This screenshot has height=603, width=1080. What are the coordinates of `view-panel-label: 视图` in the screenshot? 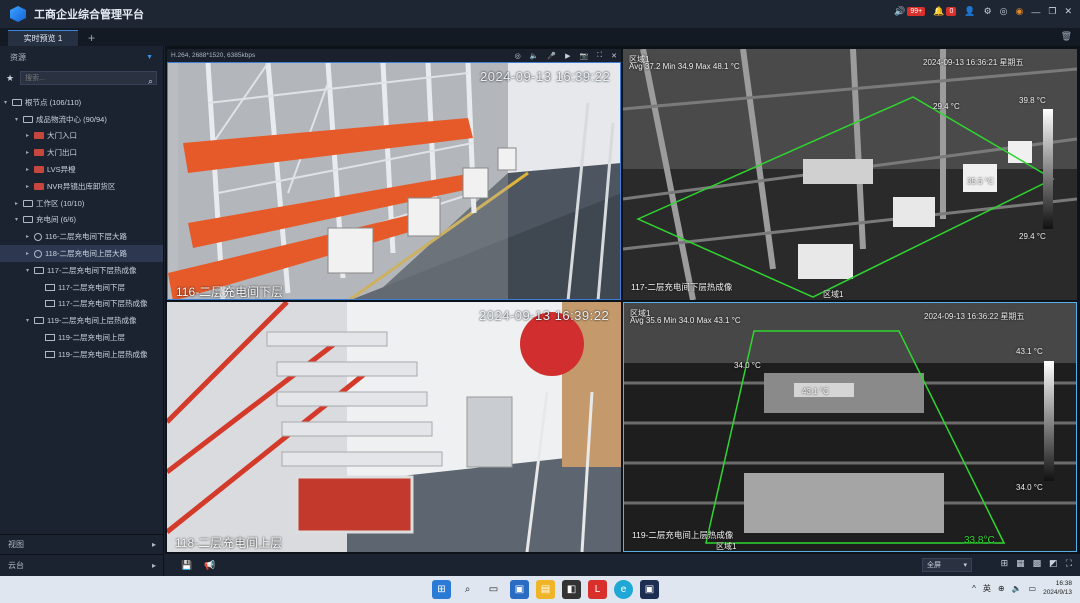 It's located at (16, 544).